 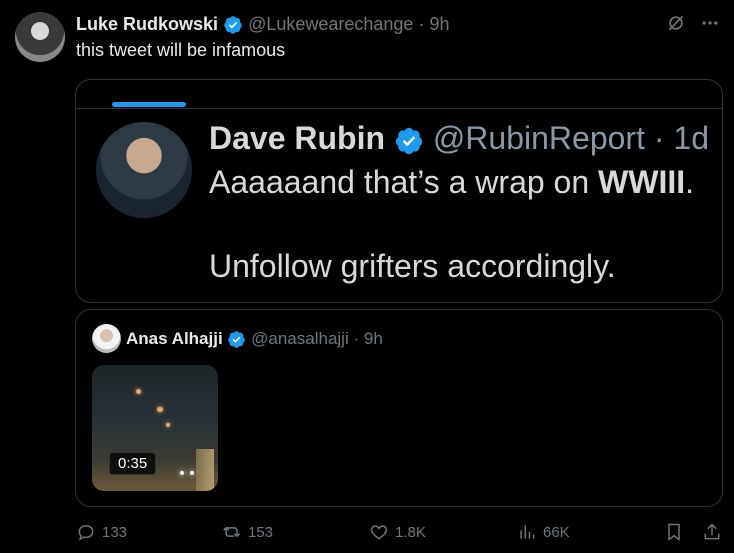 What do you see at coordinates (86, 532) in the screenshot?
I see `reply-icon` at bounding box center [86, 532].